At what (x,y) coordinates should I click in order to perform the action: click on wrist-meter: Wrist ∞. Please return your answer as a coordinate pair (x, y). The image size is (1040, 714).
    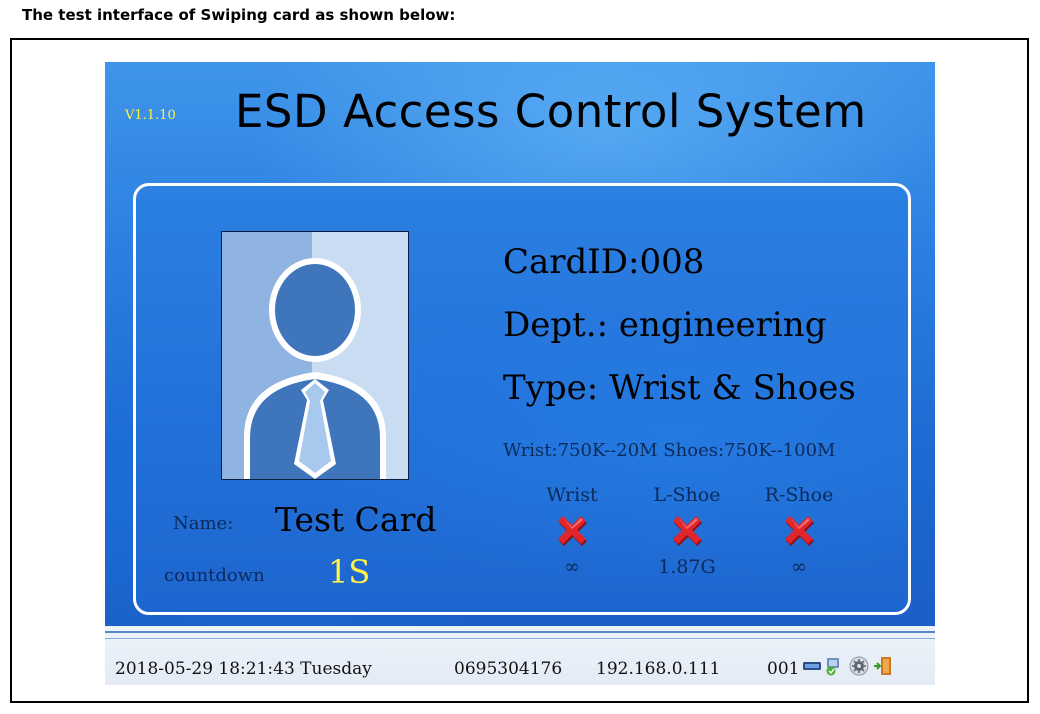
    Looking at the image, I should click on (572, 531).